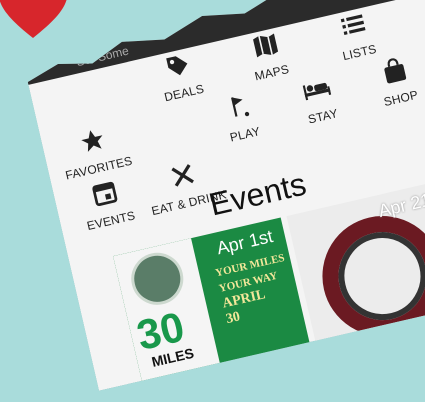 Image resolution: width=425 pixels, height=402 pixels. I want to click on nav-label: PLAY, so click(245, 134).